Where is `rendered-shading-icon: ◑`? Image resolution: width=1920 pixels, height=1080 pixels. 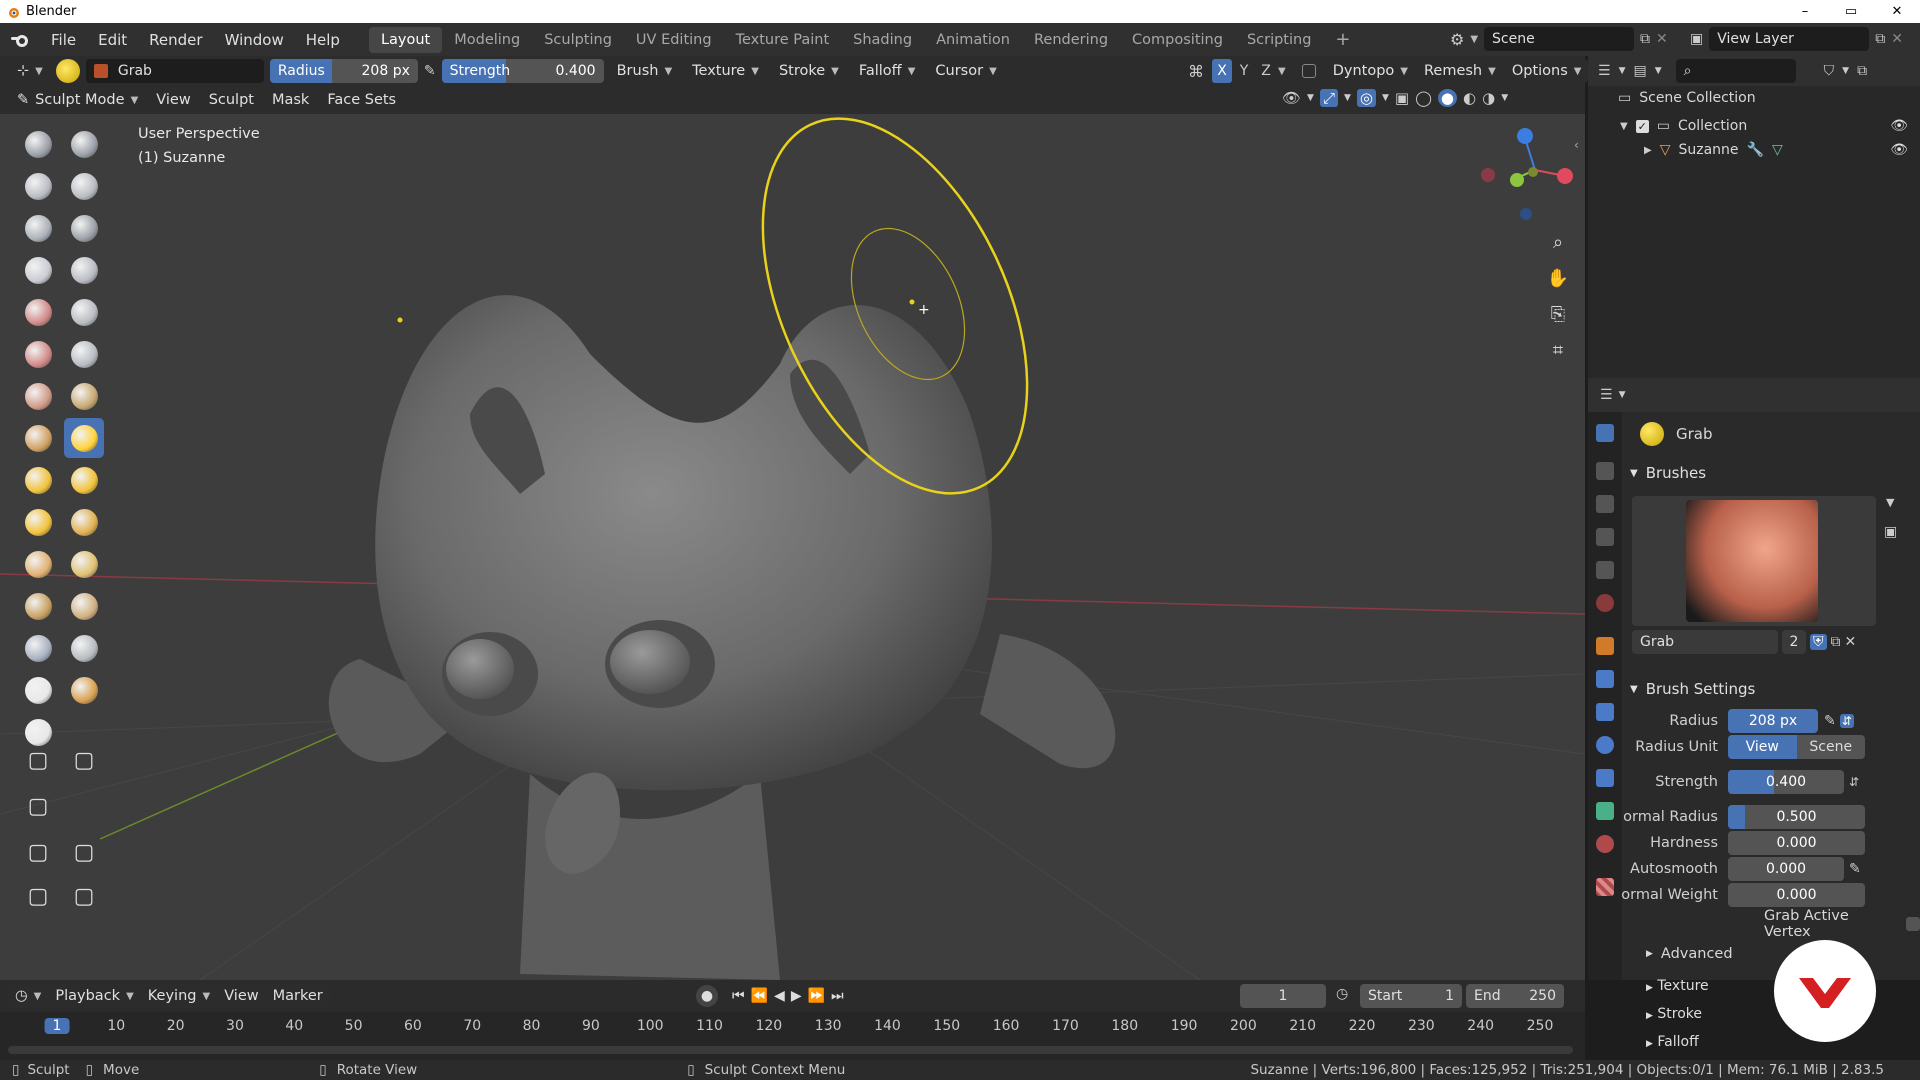 rendered-shading-icon: ◑ is located at coordinates (1488, 98).